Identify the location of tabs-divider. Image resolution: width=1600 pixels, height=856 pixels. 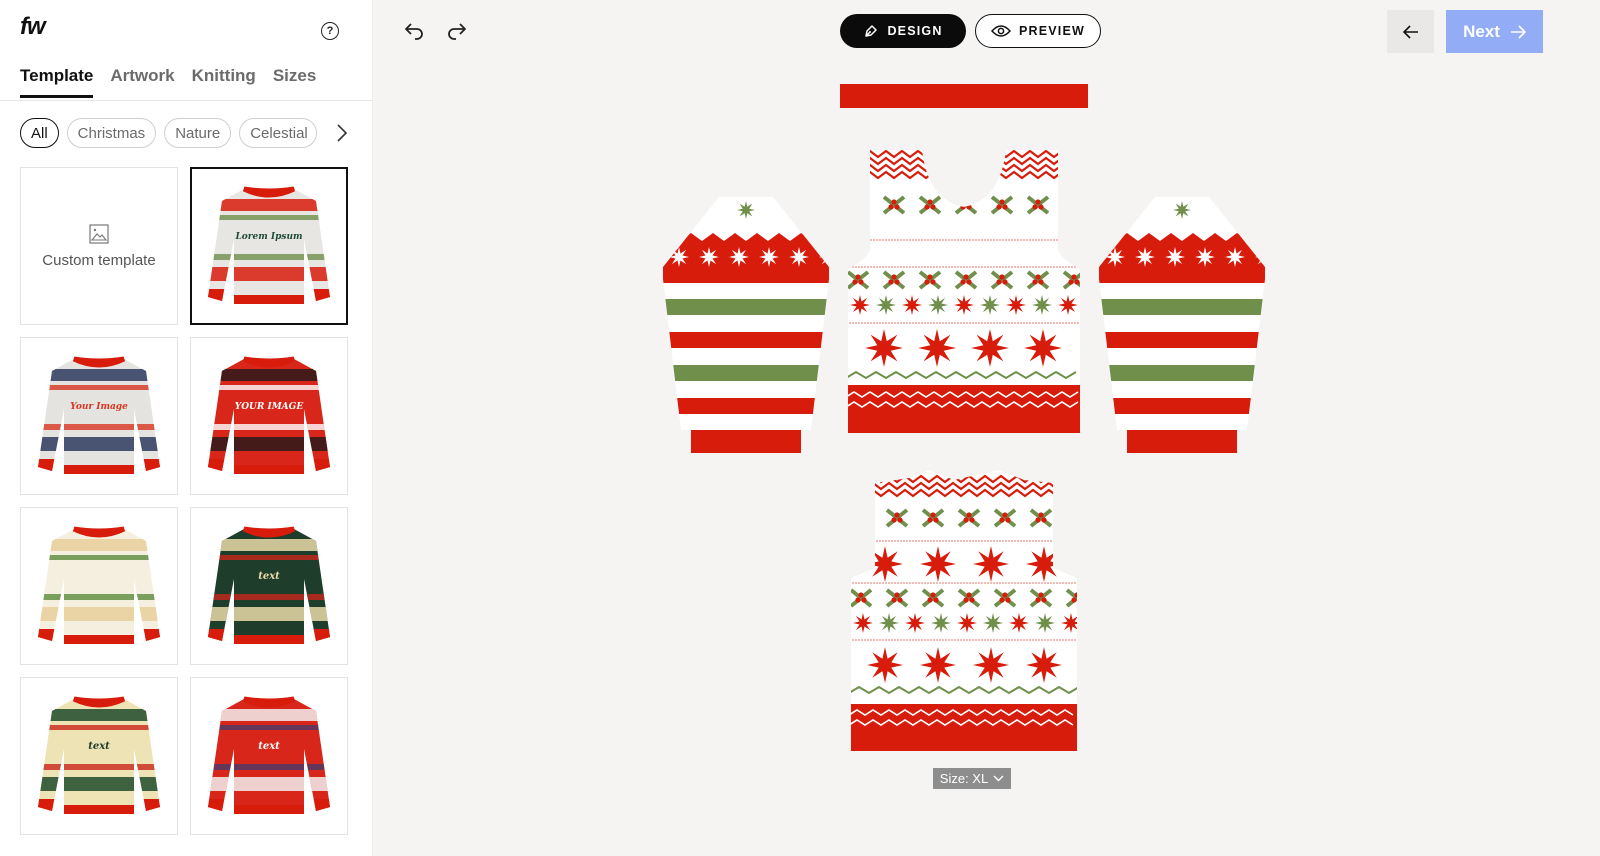
(186, 100).